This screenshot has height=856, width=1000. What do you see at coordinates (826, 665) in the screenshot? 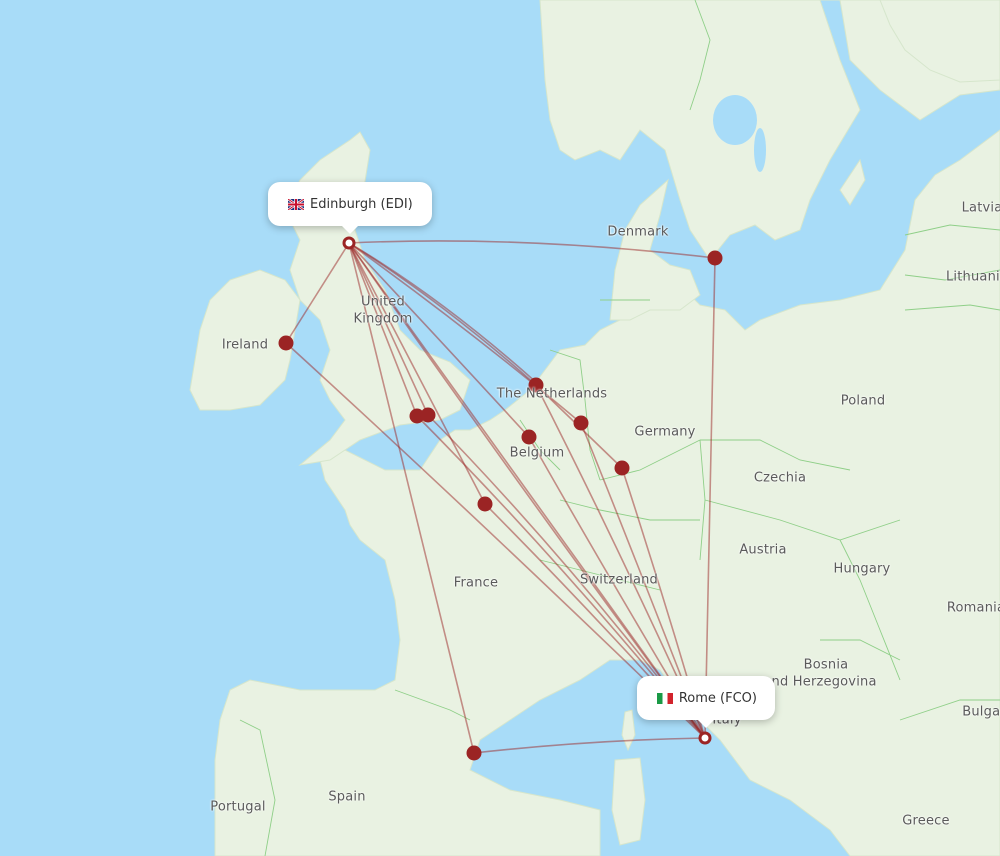
I see `country-label: Bosnia` at bounding box center [826, 665].